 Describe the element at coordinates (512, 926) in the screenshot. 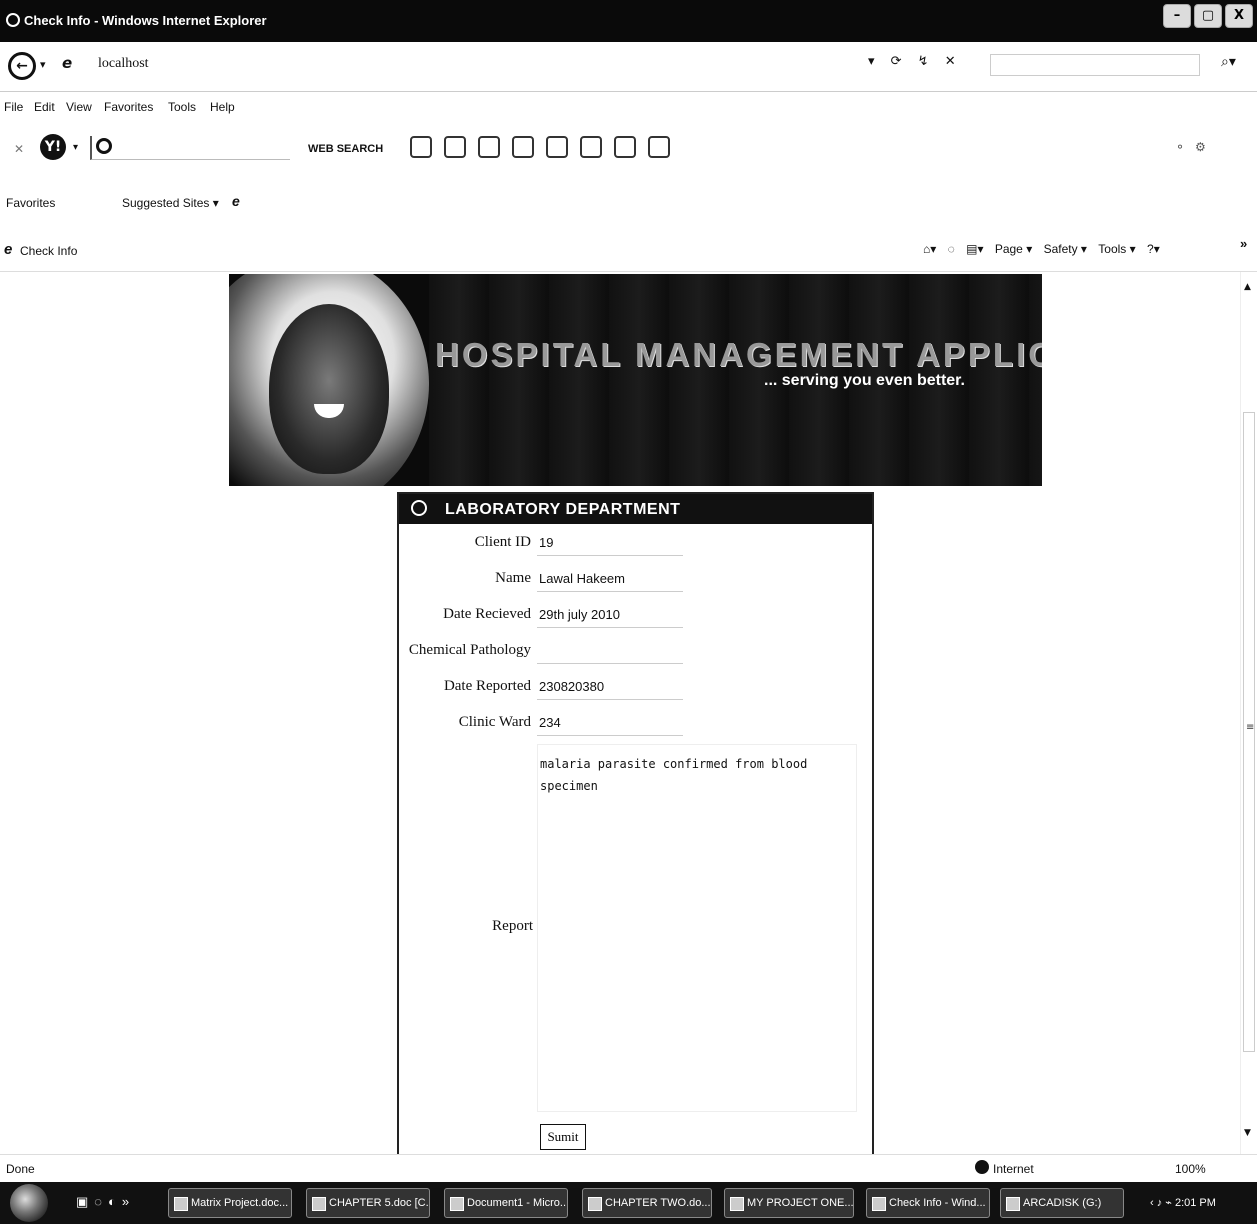

I see `report-label: Report` at that location.